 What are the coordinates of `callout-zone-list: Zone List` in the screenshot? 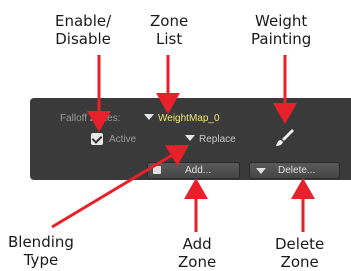 It's located at (169, 30).